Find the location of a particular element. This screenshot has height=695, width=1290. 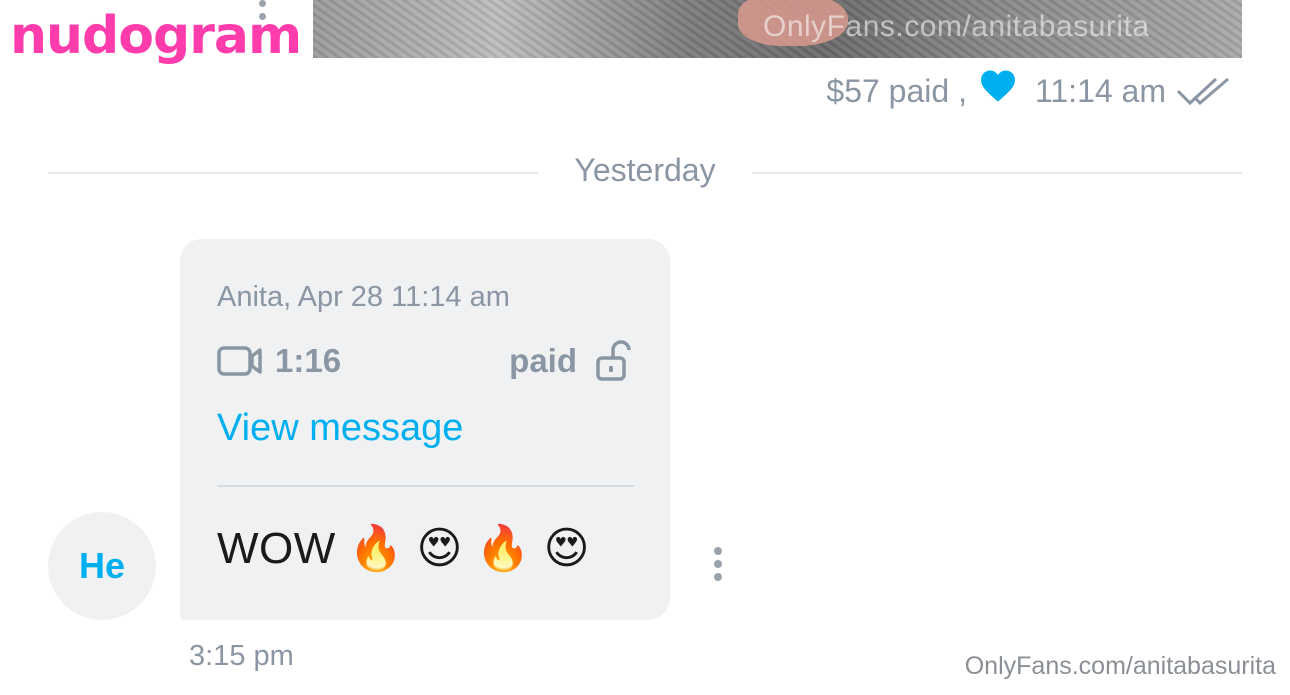

media-preview: OnlyFans.com/anitabasurita is located at coordinates (777, 29).